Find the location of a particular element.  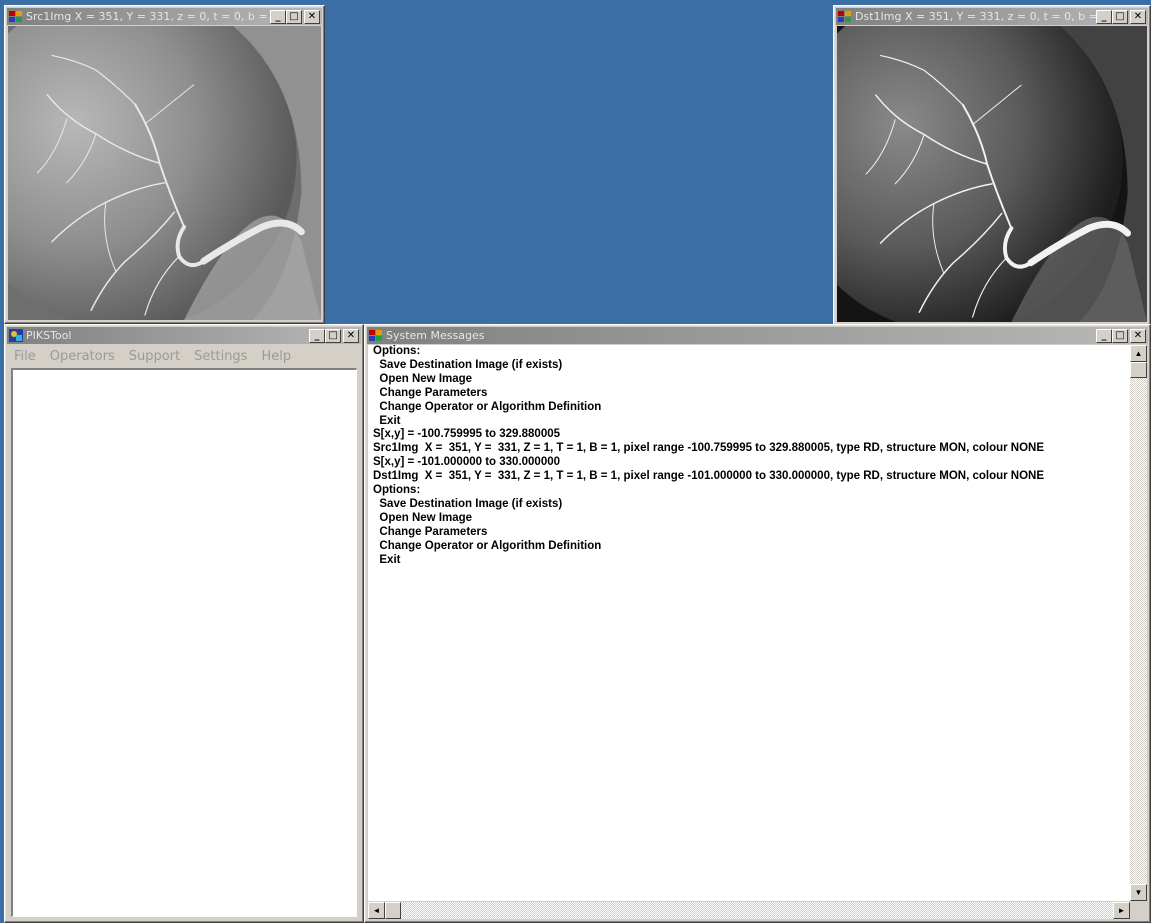

pikstool-icon is located at coordinates (16, 335).